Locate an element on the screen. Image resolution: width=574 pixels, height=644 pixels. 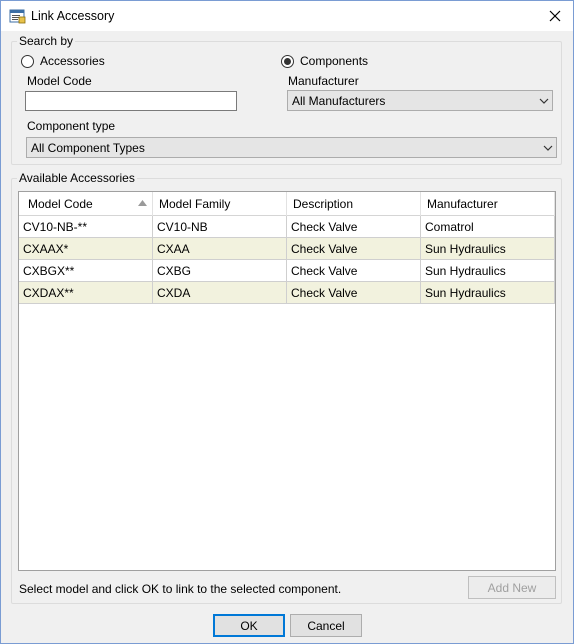
dialog-icon is located at coordinates (17, 16).